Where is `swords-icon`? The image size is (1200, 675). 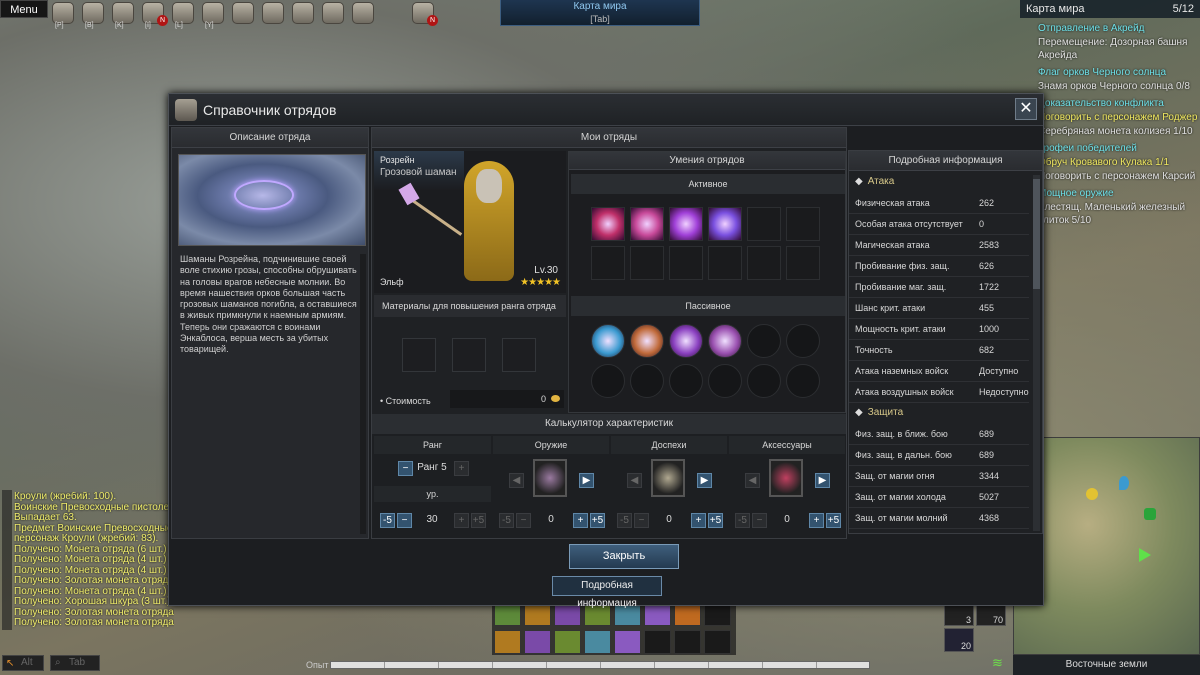 swords-icon is located at coordinates (333, 13).